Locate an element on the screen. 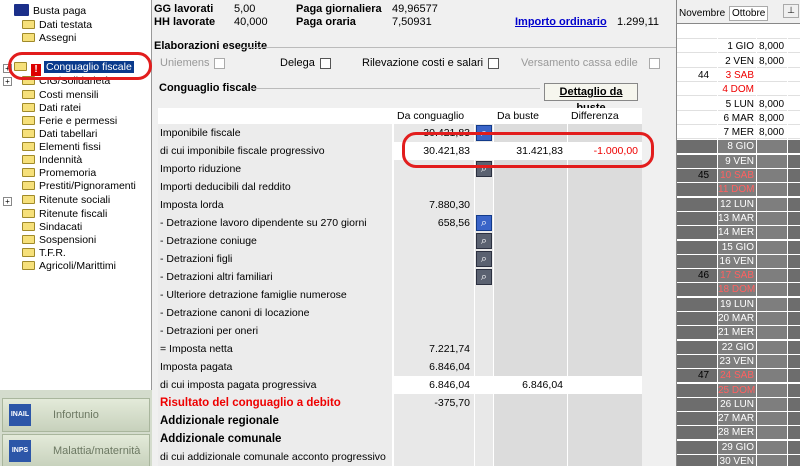  calendar-day-row: 20 MAR is located at coordinates (738, 319).